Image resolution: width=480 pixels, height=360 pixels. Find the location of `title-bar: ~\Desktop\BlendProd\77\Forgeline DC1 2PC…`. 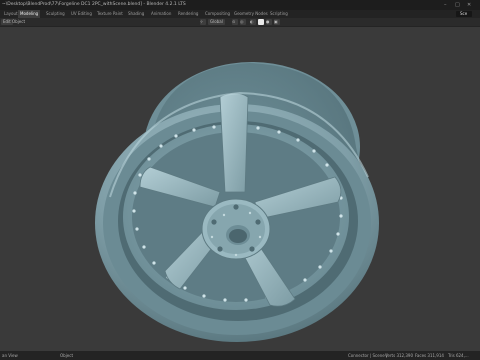

title-bar: ~\Desktop\BlendProd\77\Forgeline DC1 2PC… is located at coordinates (240, 5).